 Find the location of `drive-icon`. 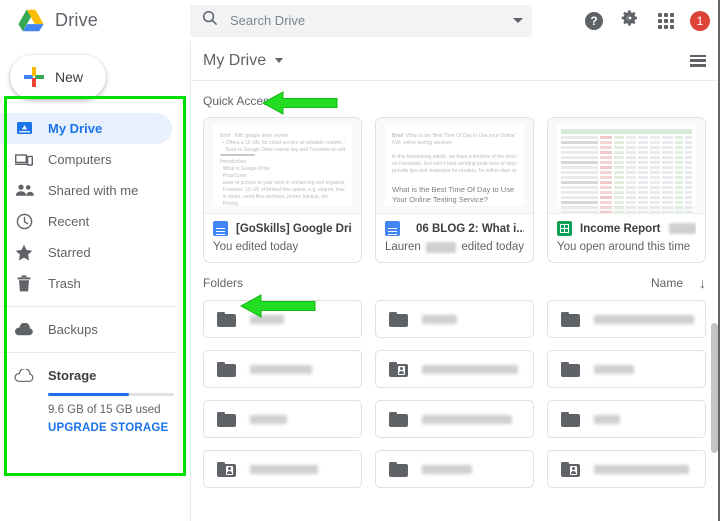

drive-icon is located at coordinates (24, 129).